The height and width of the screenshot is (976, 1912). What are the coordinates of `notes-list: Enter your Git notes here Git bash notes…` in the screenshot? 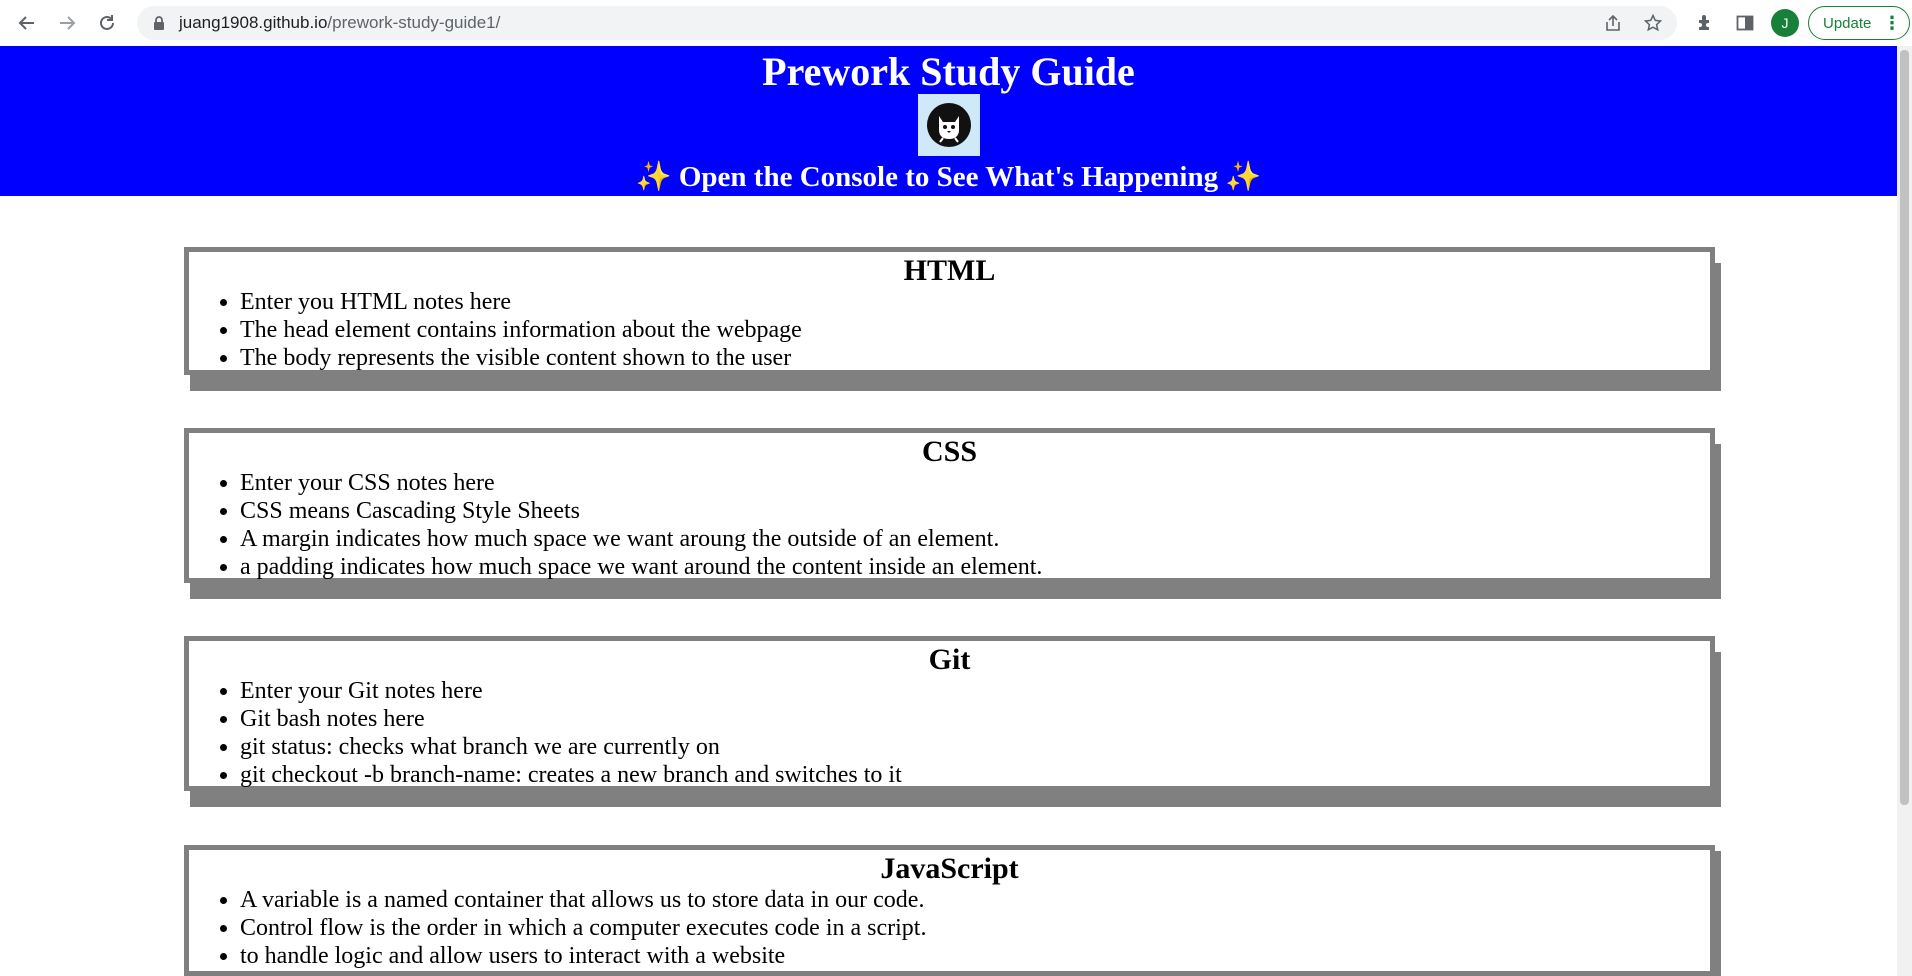 It's located at (949, 733).